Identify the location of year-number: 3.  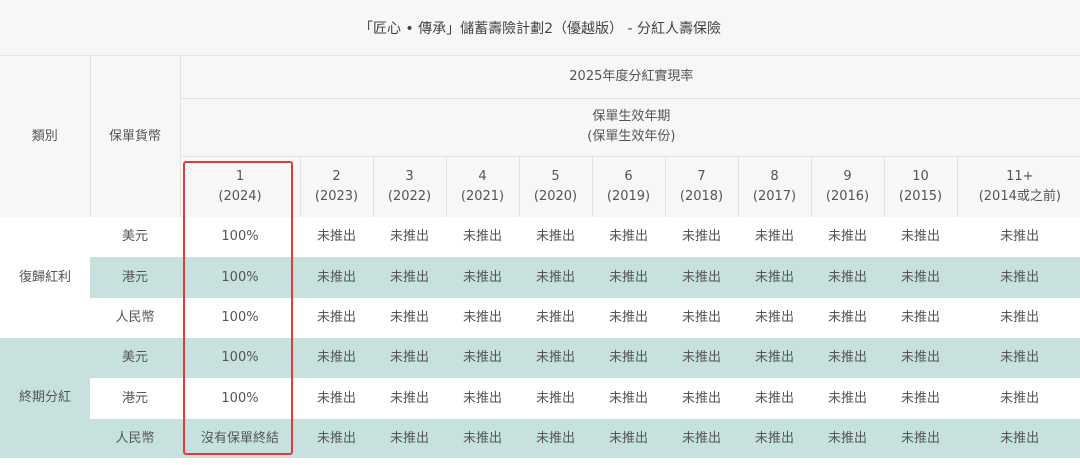
(409, 176).